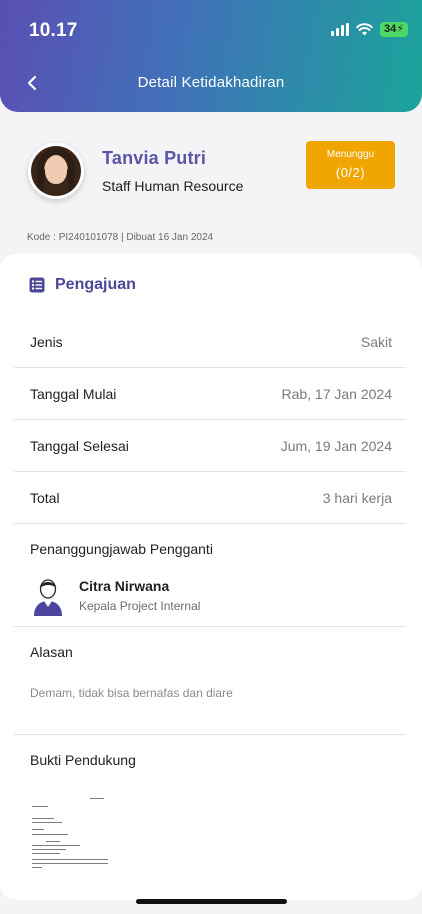 This screenshot has width=422, height=914. What do you see at coordinates (357, 498) in the screenshot?
I see `detail-value: 3 hari kerja` at bounding box center [357, 498].